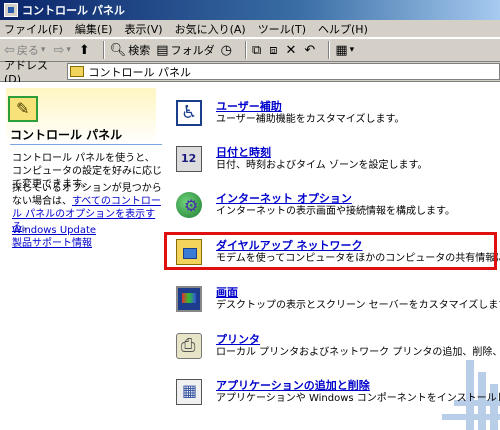  I want to click on forward-button: ⇨ ▾, so click(62, 50).